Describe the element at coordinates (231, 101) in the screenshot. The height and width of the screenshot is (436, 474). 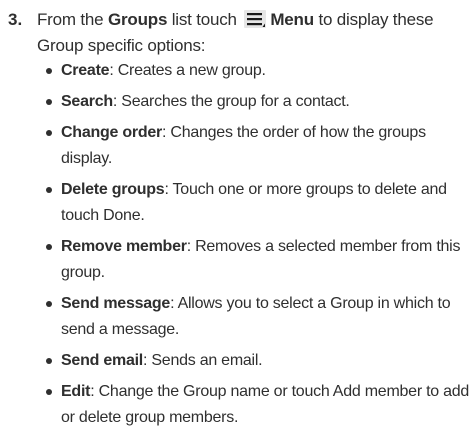
I see `option-description: : Searches the group for a contact.` at that location.